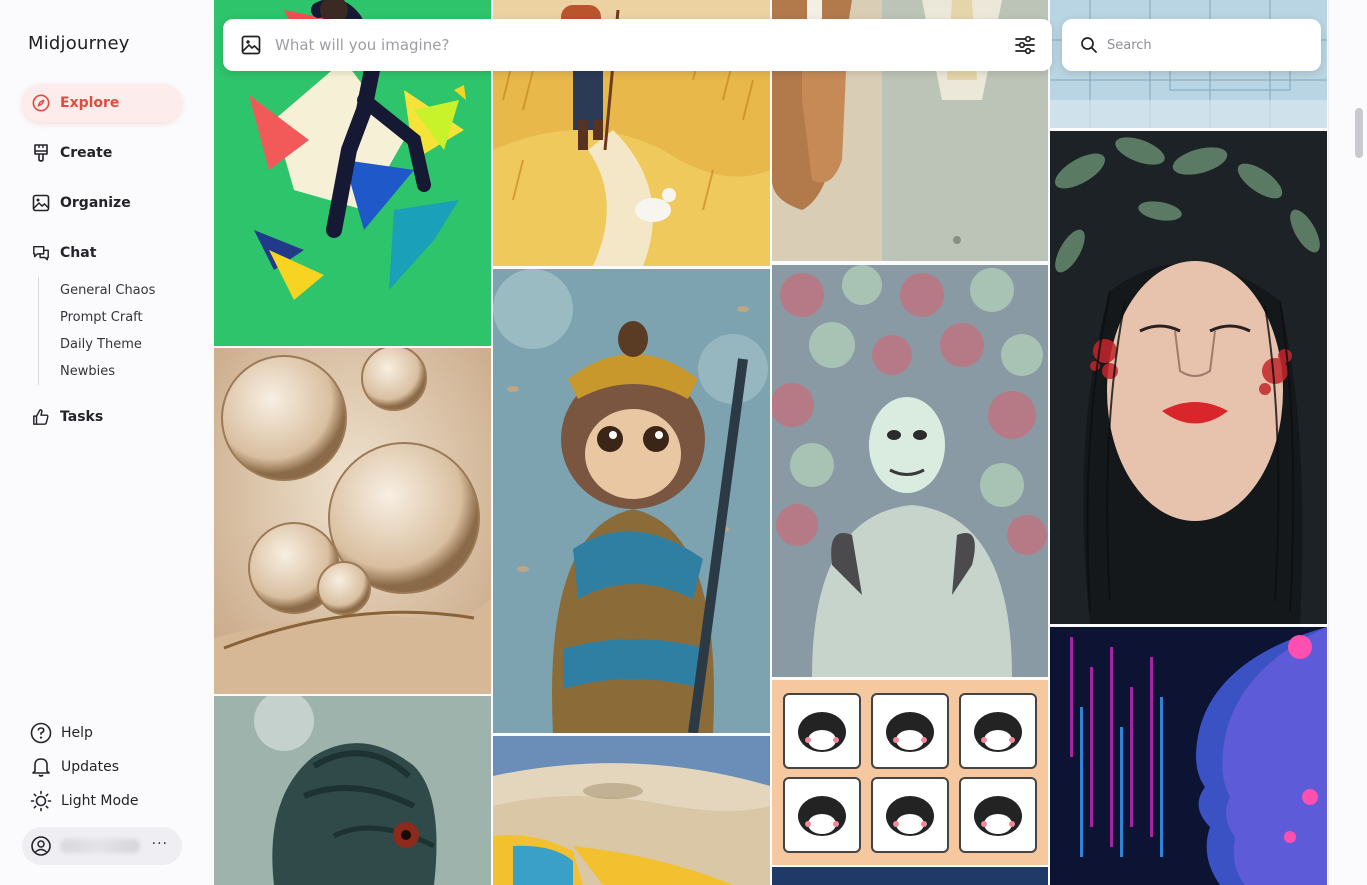 This screenshot has width=1367, height=885. I want to click on imagine-input, so click(625, 45).